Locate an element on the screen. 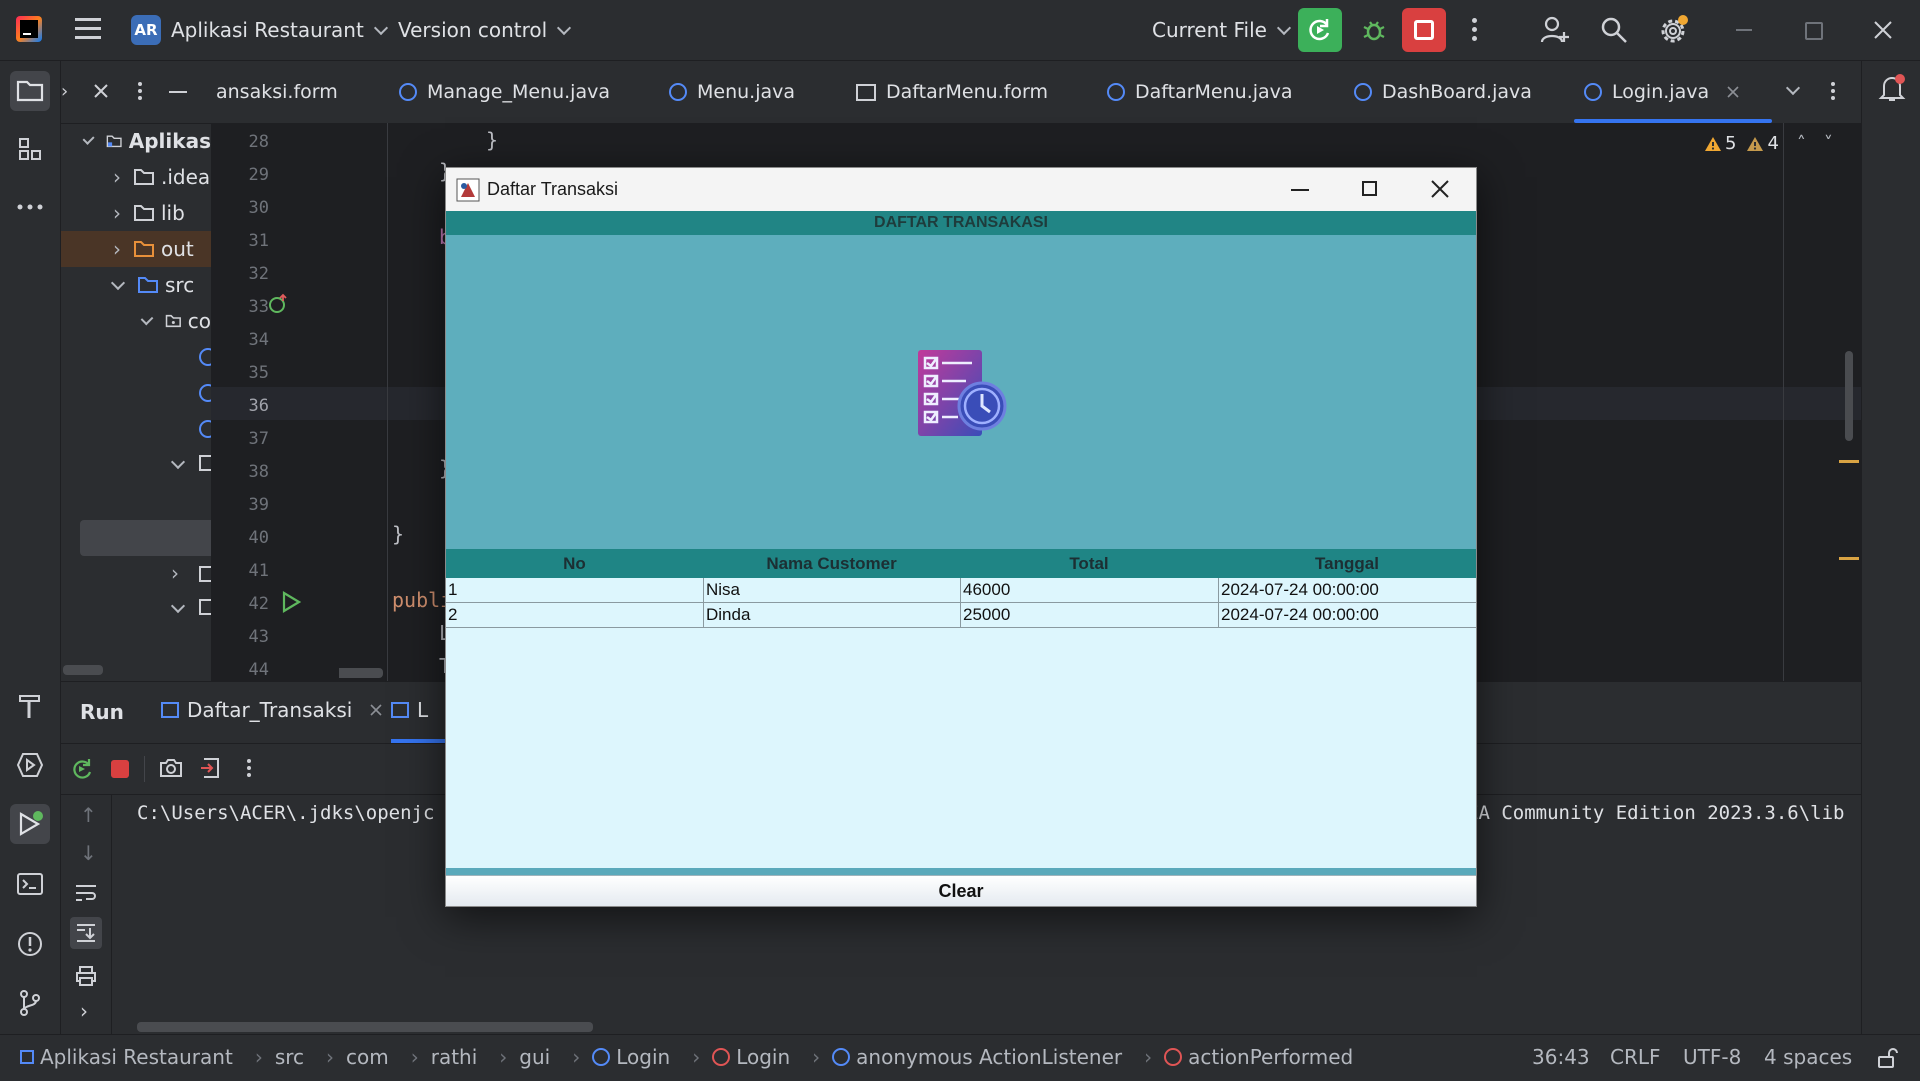  table-row: 2 Dinda 25000 2024-07-24 00:00:00 is located at coordinates (961, 615).